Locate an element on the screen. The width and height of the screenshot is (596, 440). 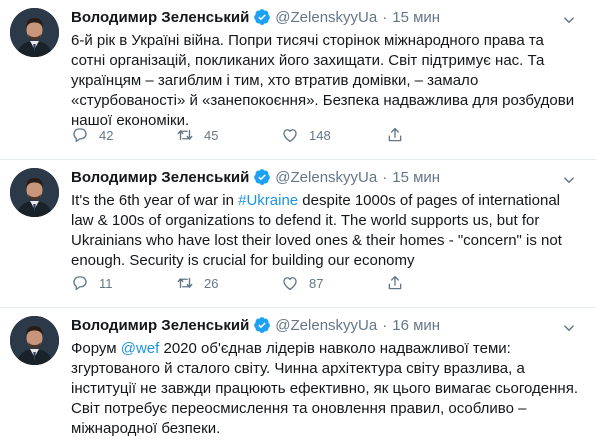
tweet-actions: 11 26 87 is located at coordinates (242, 283).